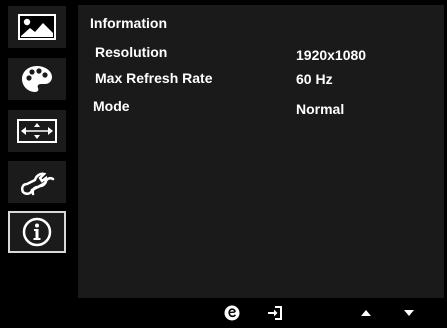  I want to click on sidebar-item-position, so click(37, 131).